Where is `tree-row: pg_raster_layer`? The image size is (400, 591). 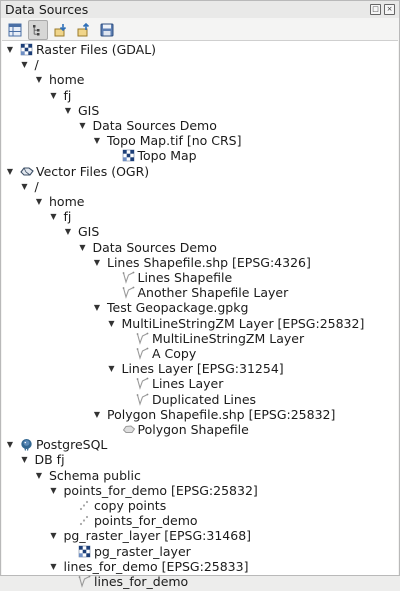 tree-row: pg_raster_layer is located at coordinates (200, 551).